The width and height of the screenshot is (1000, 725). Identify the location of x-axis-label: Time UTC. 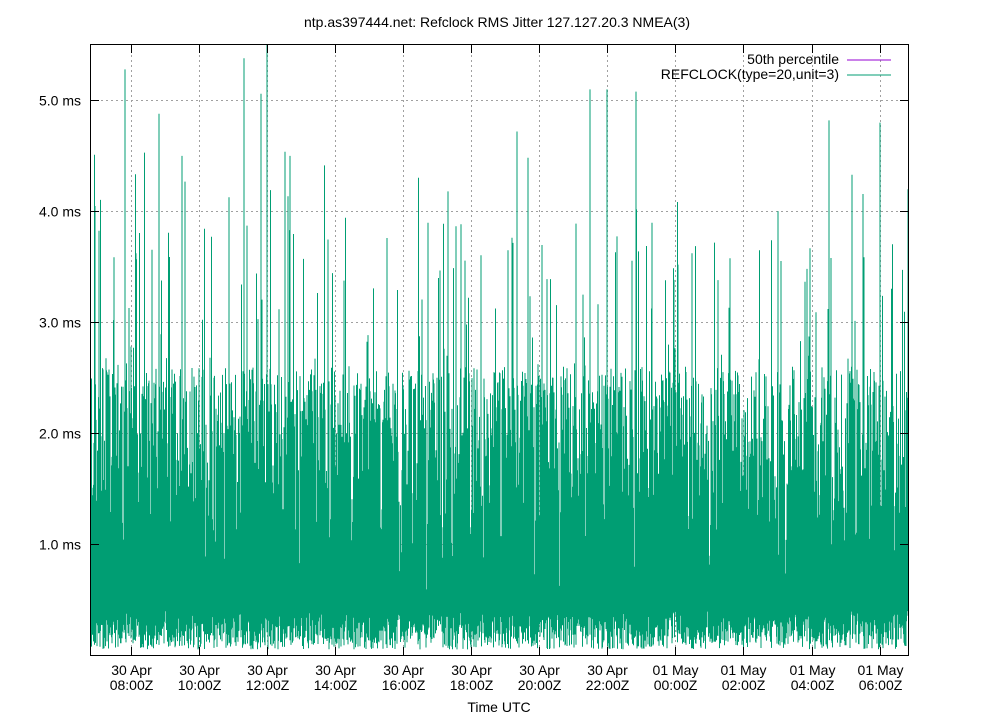
(498, 707).